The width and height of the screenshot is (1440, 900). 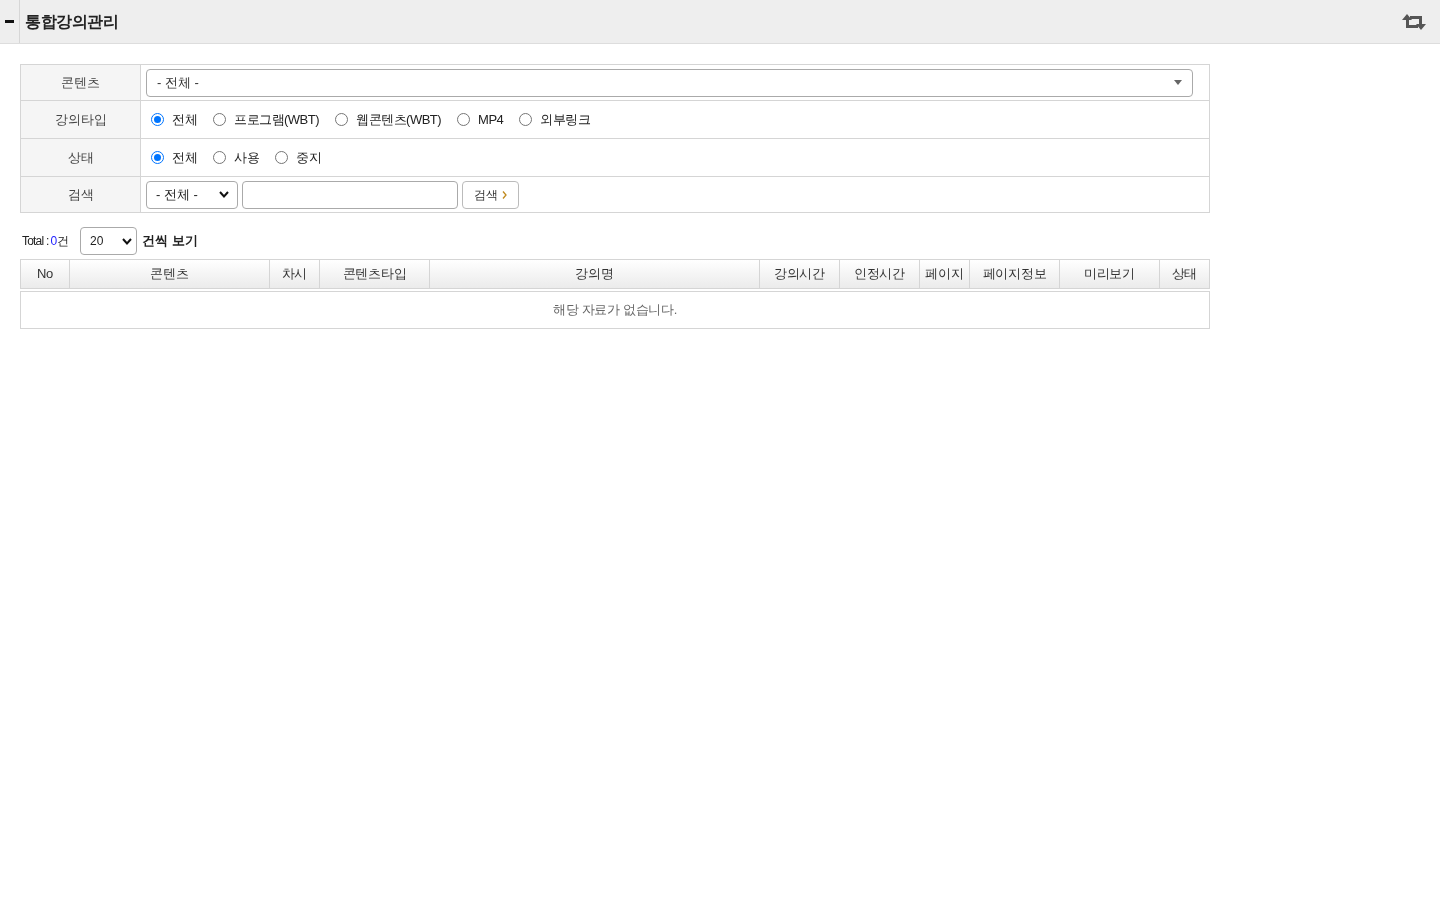 What do you see at coordinates (63, 241) in the screenshot?
I see `count-unit: 건` at bounding box center [63, 241].